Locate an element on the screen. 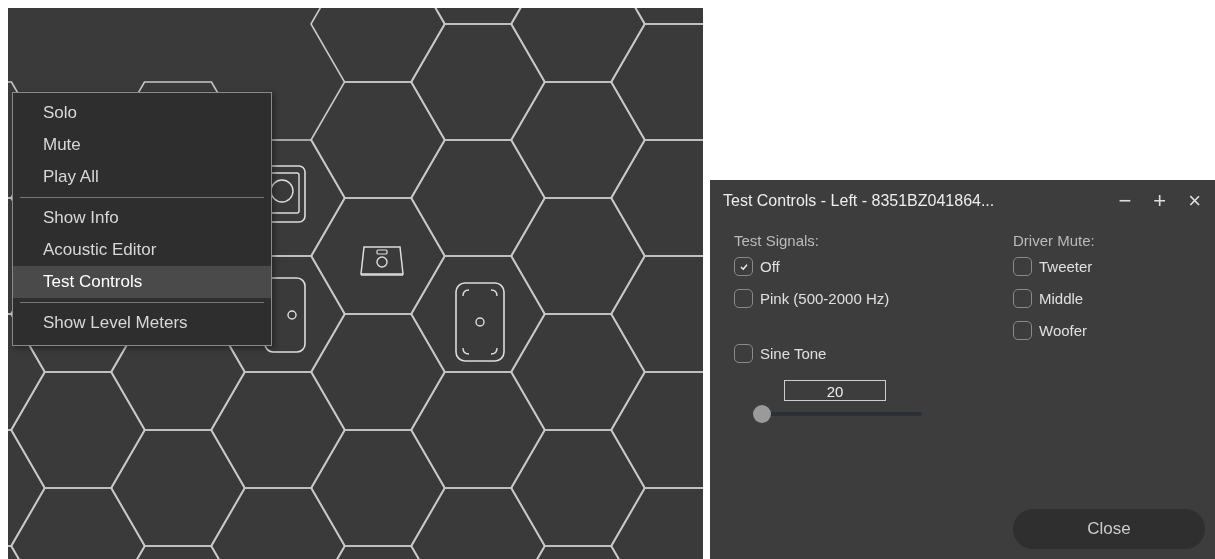 This screenshot has width=1215, height=559. frequency-field: 20 is located at coordinates (835, 390).